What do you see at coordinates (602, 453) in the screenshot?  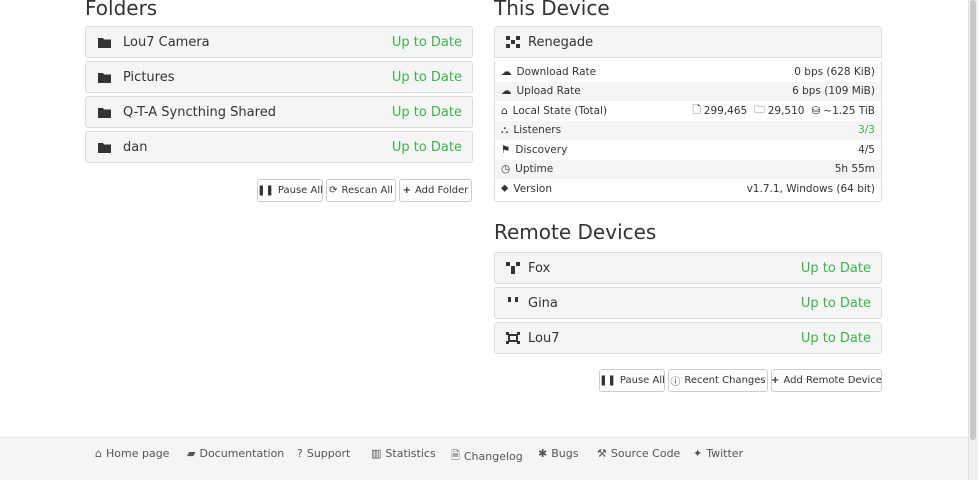 I see `wrench-icon: ⚒` at bounding box center [602, 453].